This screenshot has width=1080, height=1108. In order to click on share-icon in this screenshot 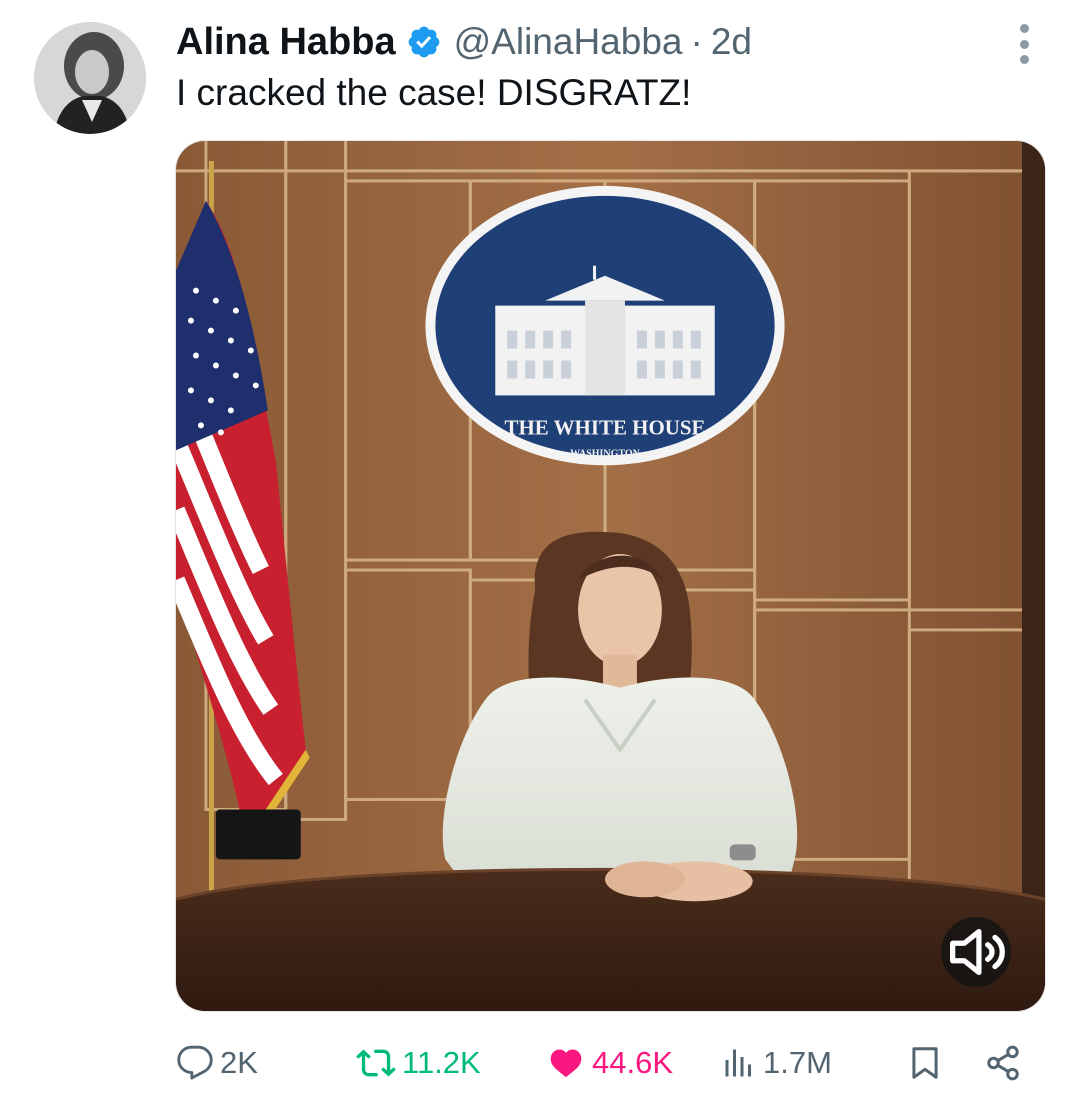, I will do `click(1003, 1063)`.